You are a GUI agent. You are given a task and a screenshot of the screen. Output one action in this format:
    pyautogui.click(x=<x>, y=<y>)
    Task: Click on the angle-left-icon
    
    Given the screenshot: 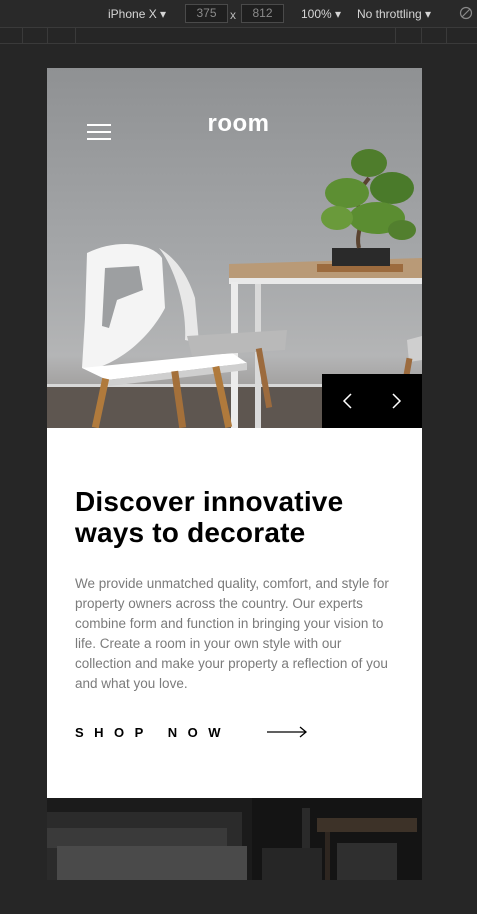 What is the action you would take?
    pyautogui.click(x=347, y=401)
    